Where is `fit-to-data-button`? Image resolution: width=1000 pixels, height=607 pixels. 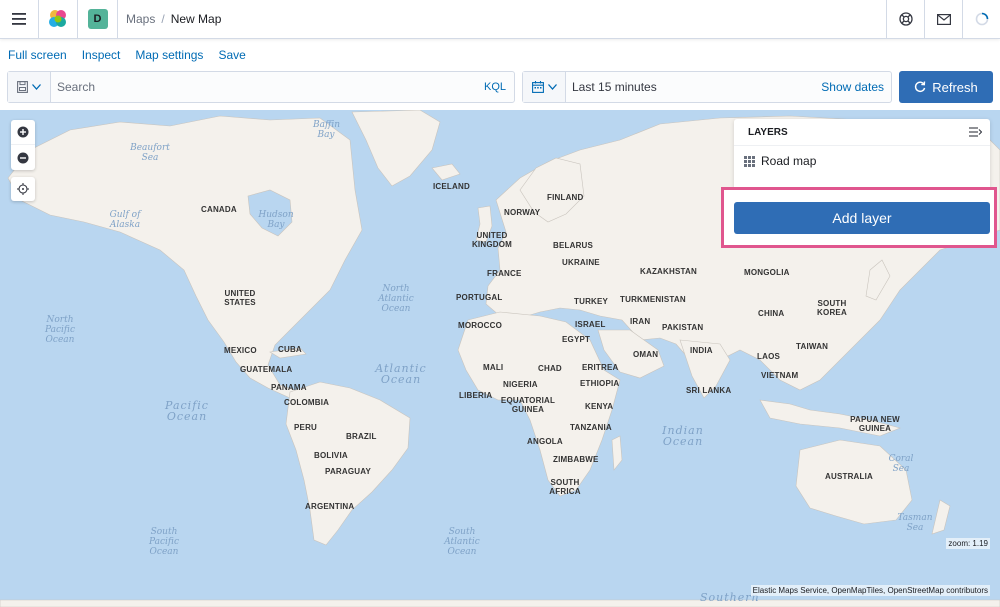
fit-to-data-button is located at coordinates (23, 189).